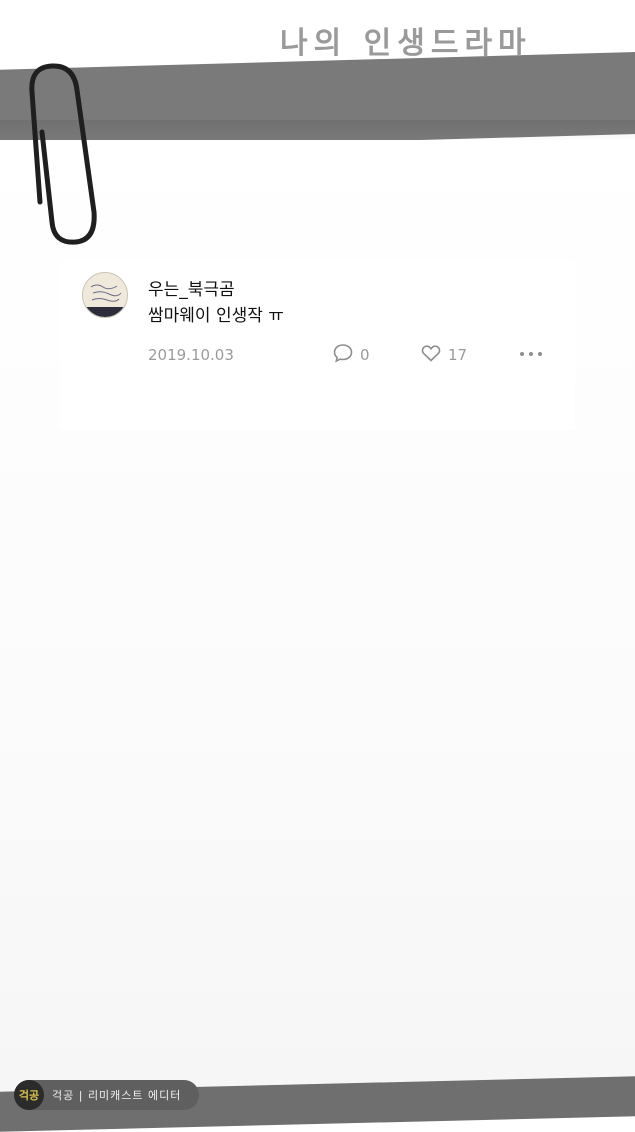 The height and width of the screenshot is (1132, 635). Describe the element at coordinates (216, 316) in the screenshot. I see `comment-text: 쌈마웨이 인생작 ㅠ` at that location.